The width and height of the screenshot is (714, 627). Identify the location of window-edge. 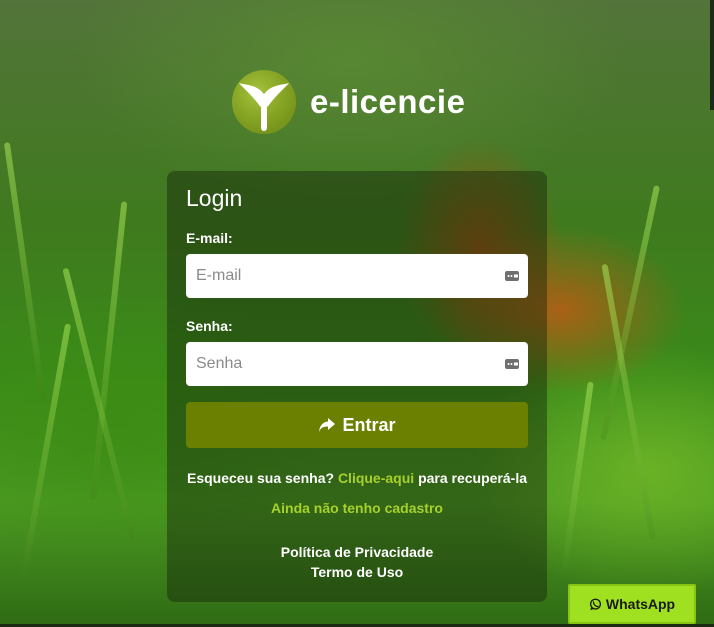
(712, 55).